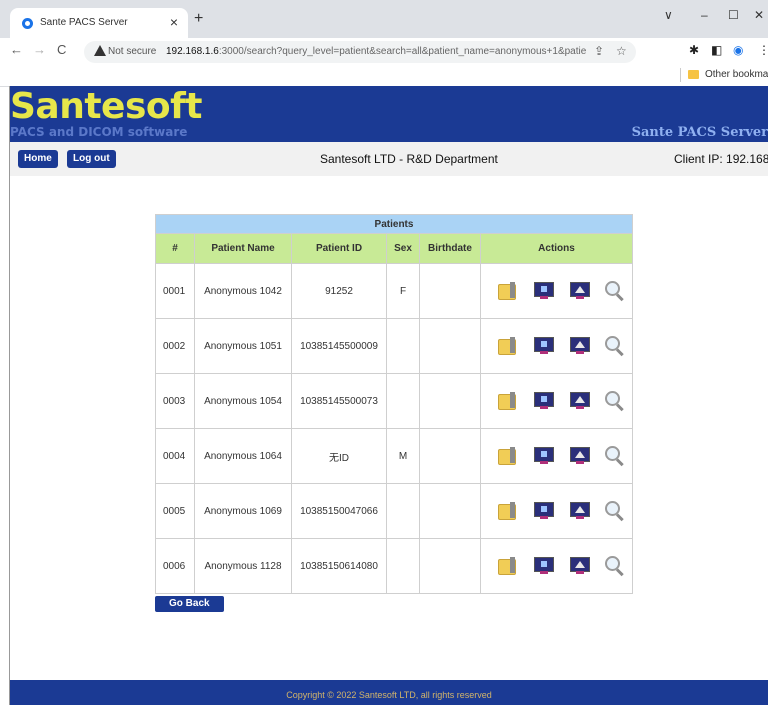 The height and width of the screenshot is (705, 768). Describe the element at coordinates (694, 50) in the screenshot. I see `extensions-icon: ✱` at that location.